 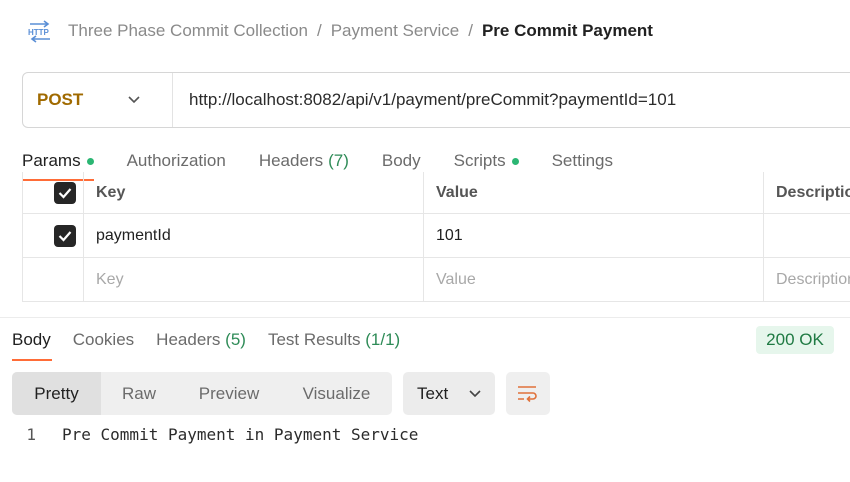 I want to click on table-row-empty: Key Value Description, so click(x=436, y=280).